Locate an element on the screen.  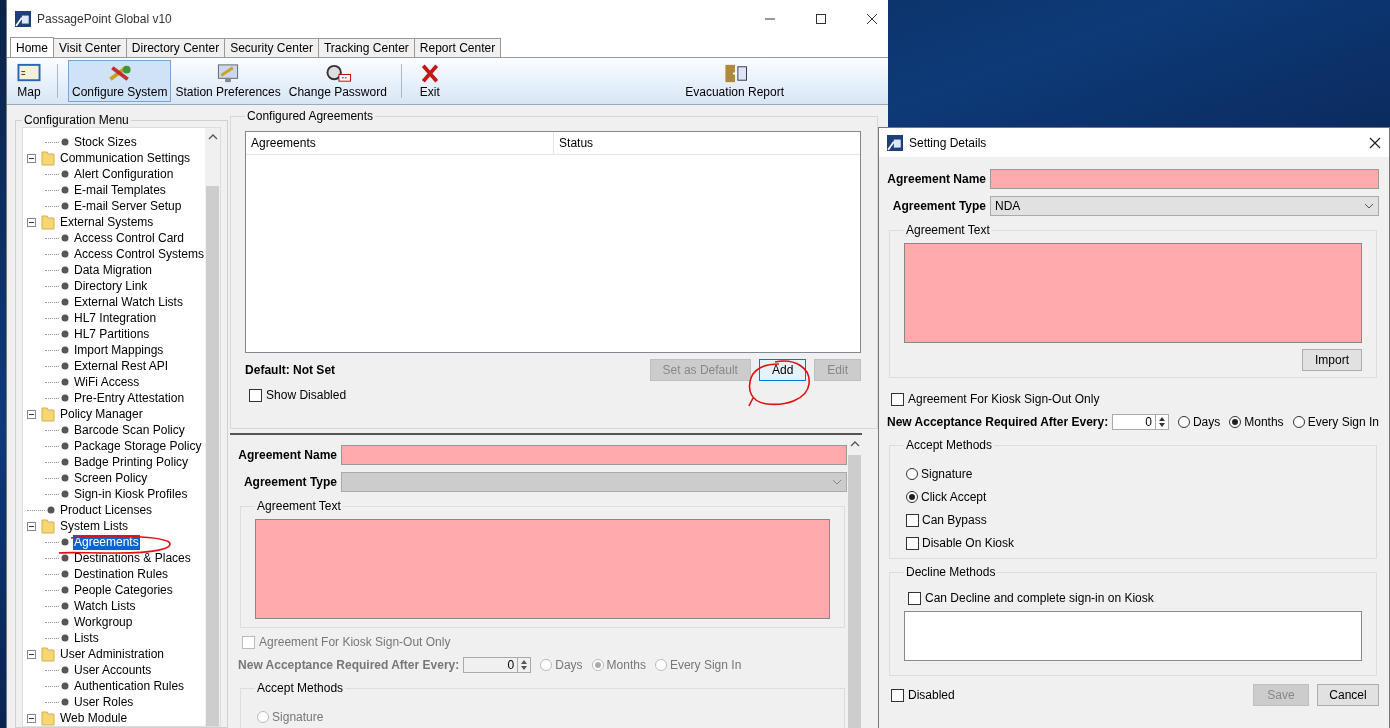
tree-item: WiFi Access is located at coordinates (107, 382).